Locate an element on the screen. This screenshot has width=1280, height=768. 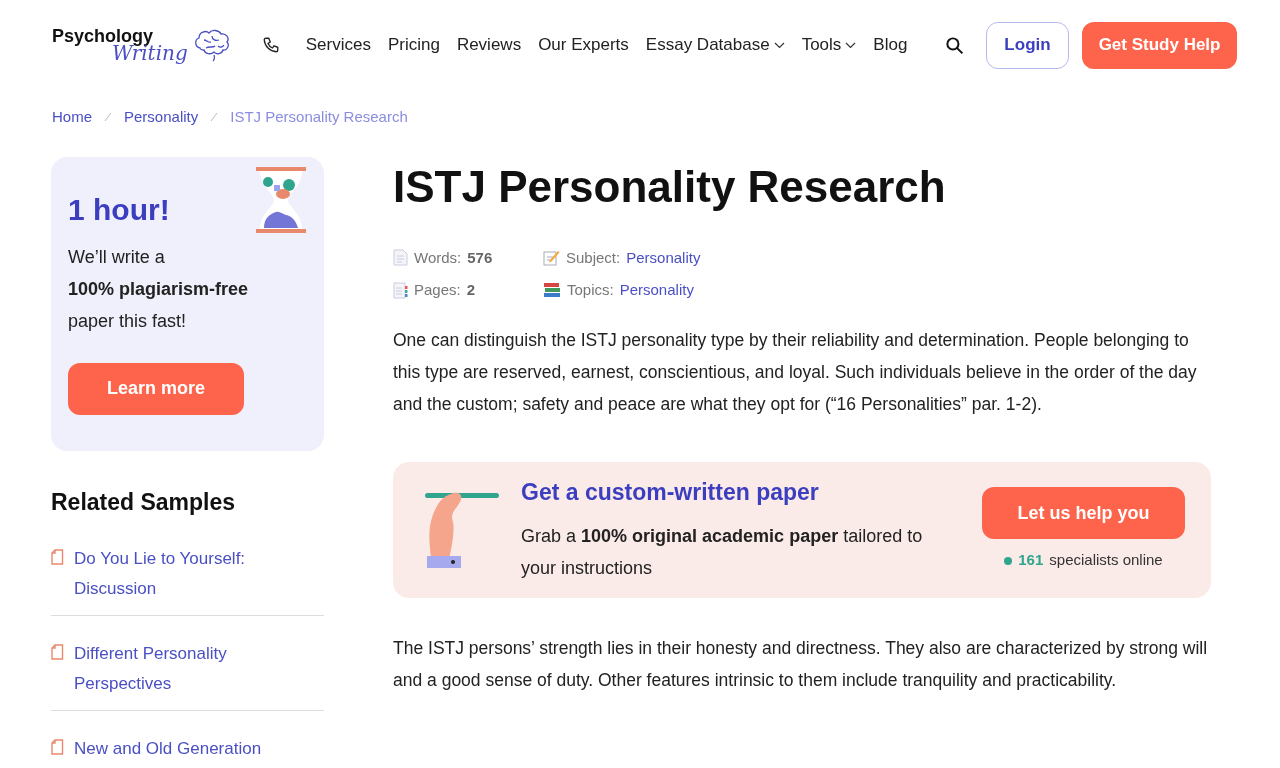
article-paragraph: The ISTJ persons’ strength lies in their honesty and directness. They also are characterized by strong will and a good sense of duty. Other features intrinsic to them include tranquility and practicability. is located at coordinates (801, 664).